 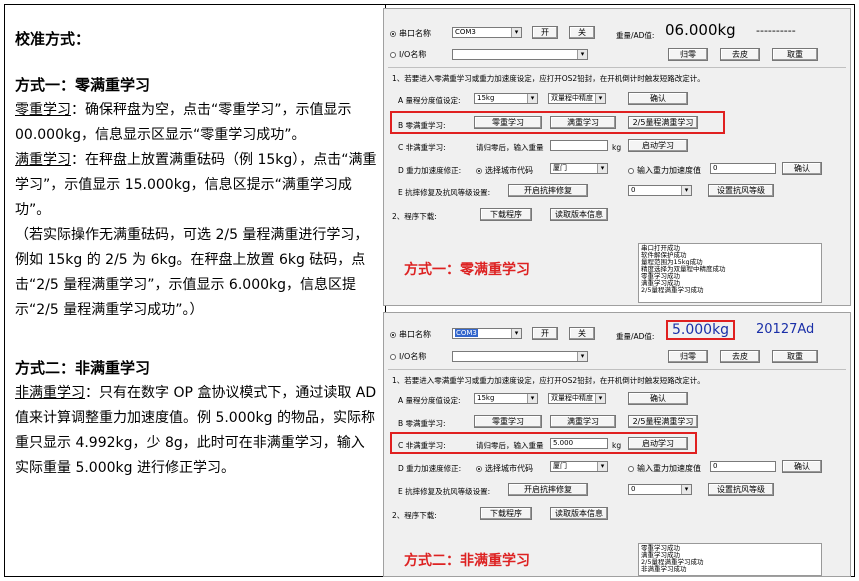 What do you see at coordinates (53, 39) in the screenshot?
I see `section-title: 校准方式：` at bounding box center [53, 39].